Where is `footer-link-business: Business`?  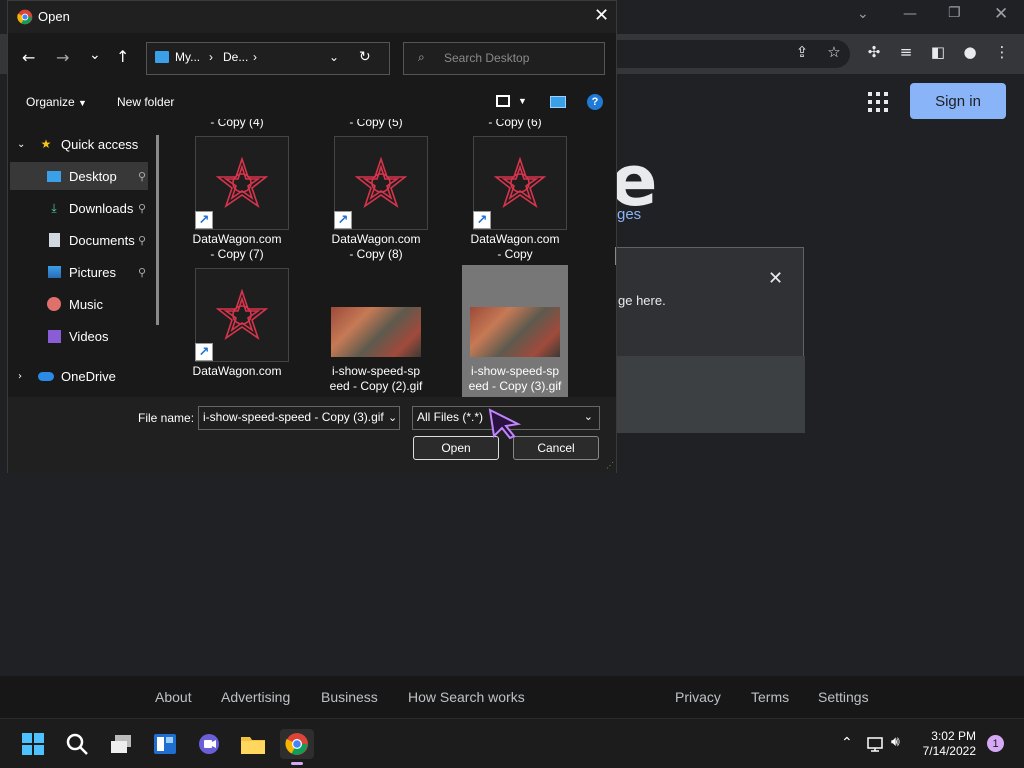
footer-link-business: Business is located at coordinates (349, 697).